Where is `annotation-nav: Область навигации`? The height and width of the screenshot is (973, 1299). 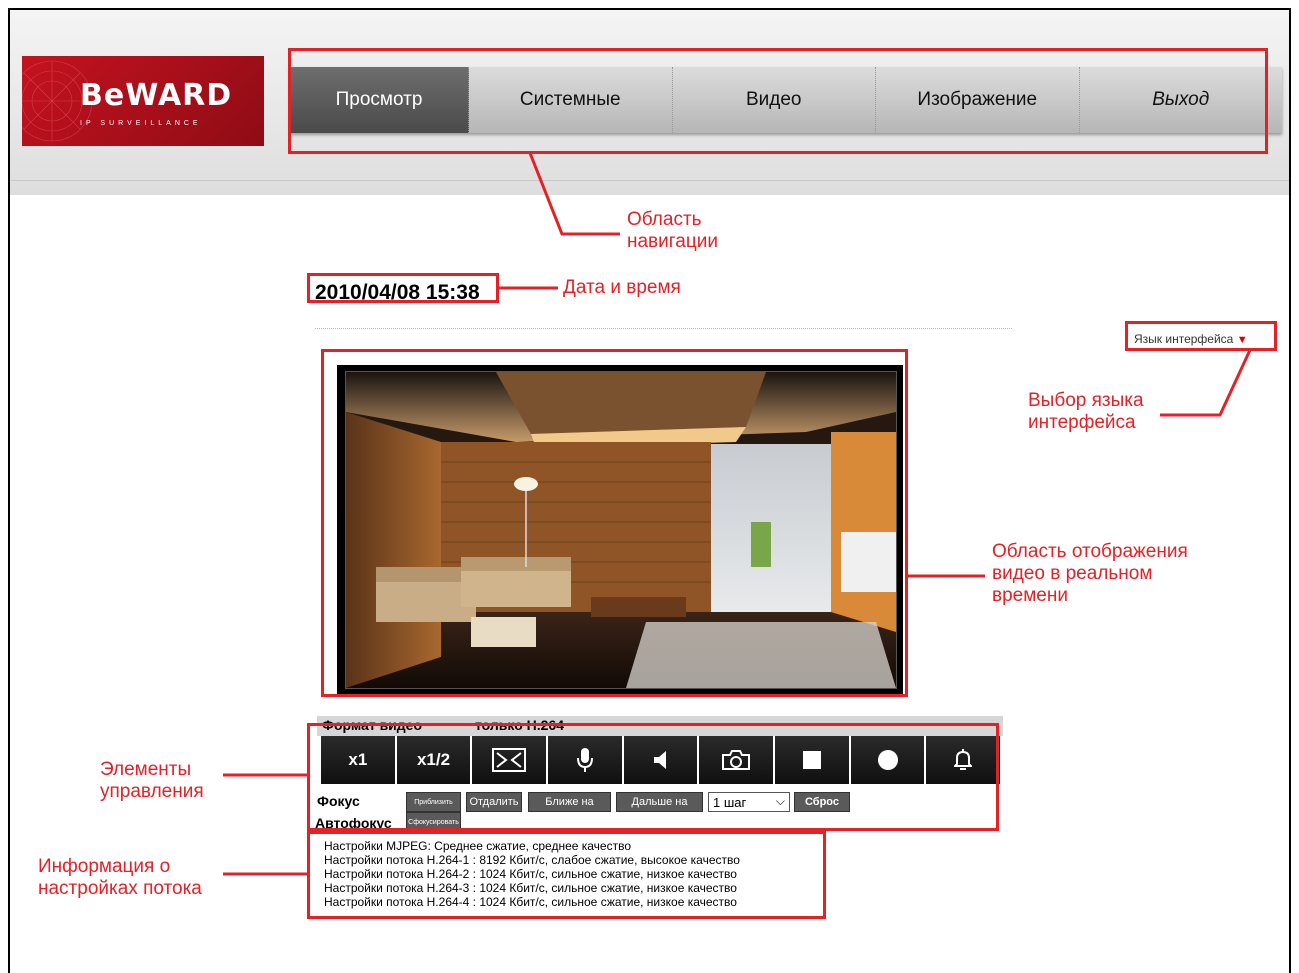
annotation-nav: Область навигации is located at coordinates (672, 230).